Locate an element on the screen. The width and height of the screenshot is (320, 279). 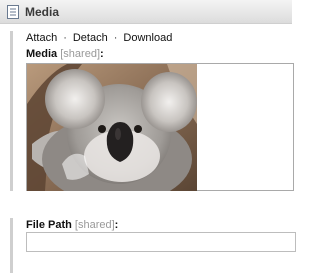
panel-header: Media is located at coordinates (146, 12).